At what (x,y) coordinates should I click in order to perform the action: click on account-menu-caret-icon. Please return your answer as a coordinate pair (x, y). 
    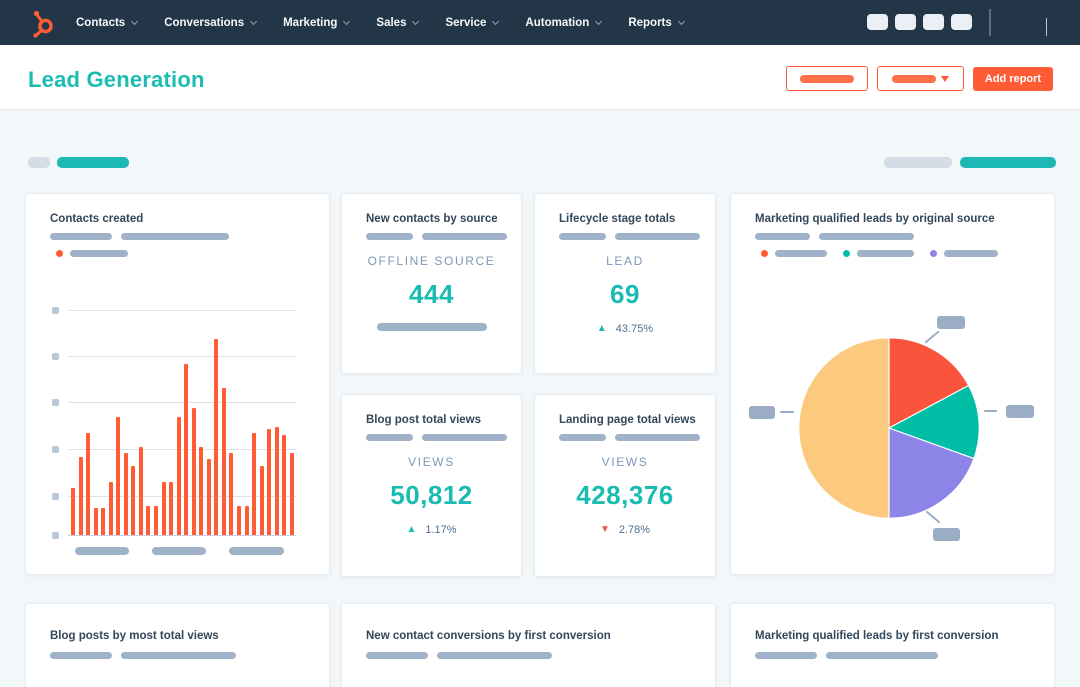
    Looking at the image, I should click on (1046, 27).